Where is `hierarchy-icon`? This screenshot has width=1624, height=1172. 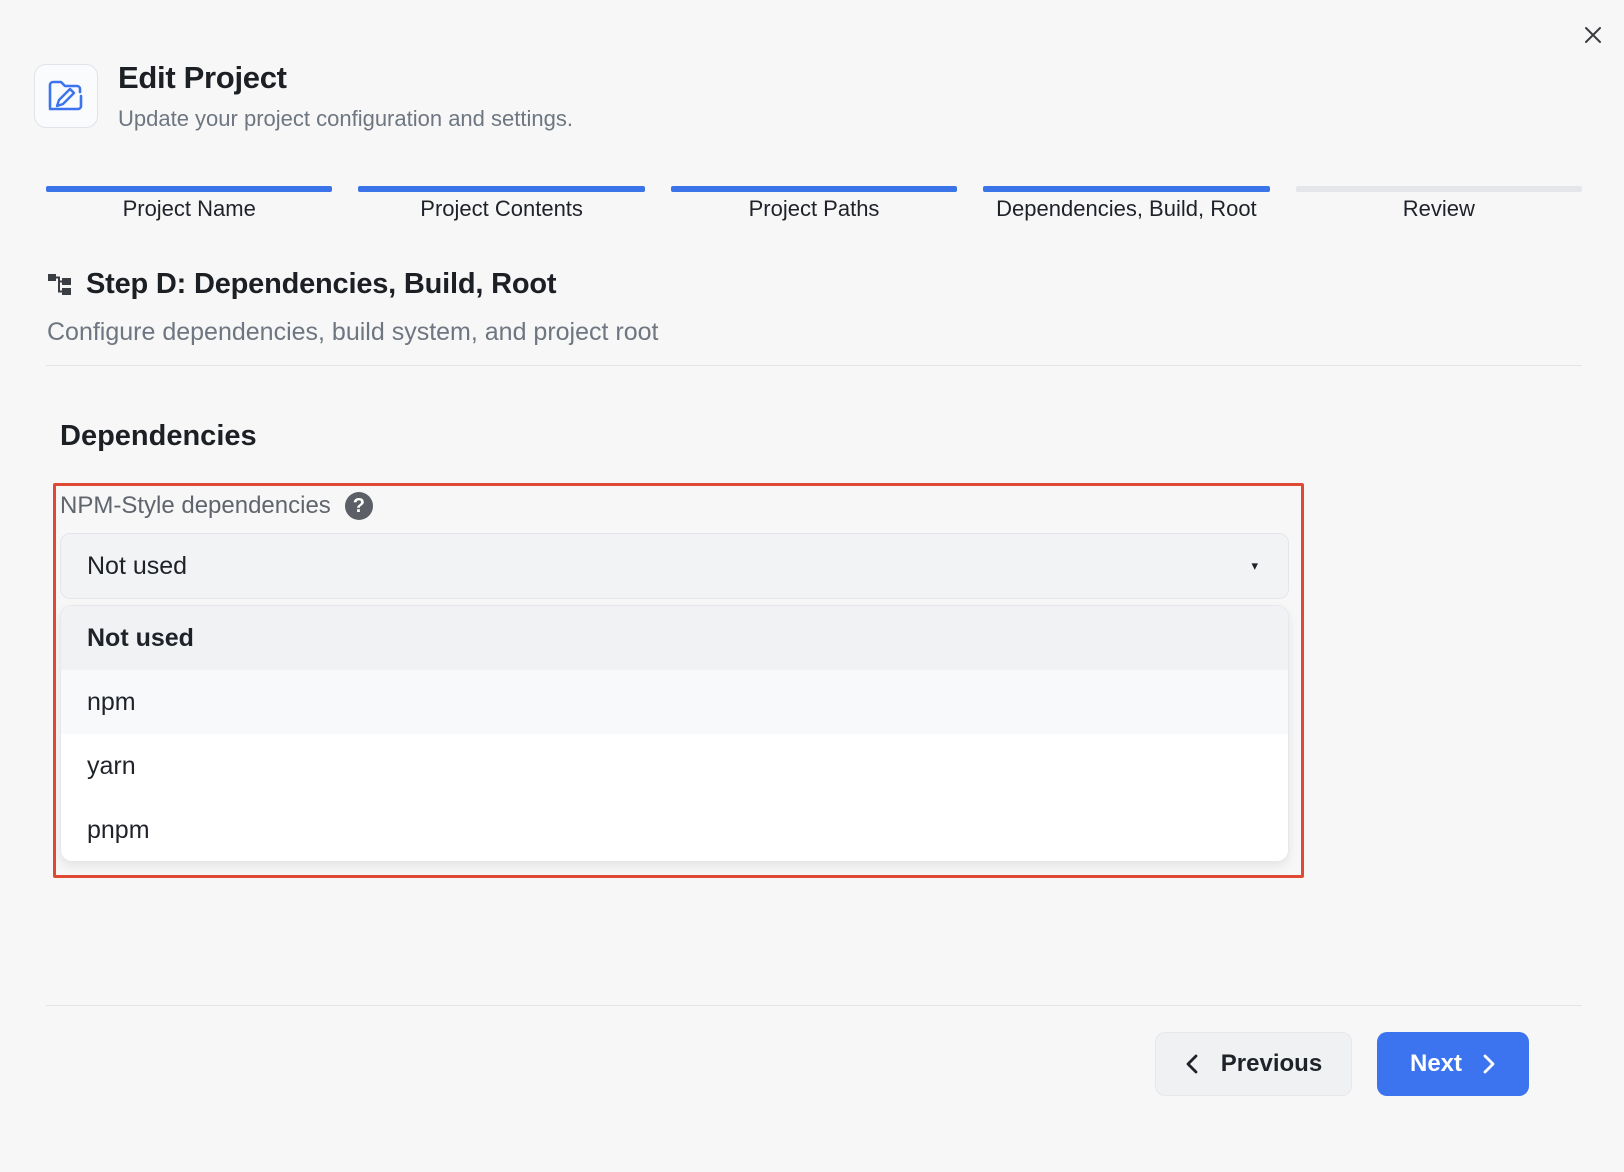
hierarchy-icon is located at coordinates (59, 284).